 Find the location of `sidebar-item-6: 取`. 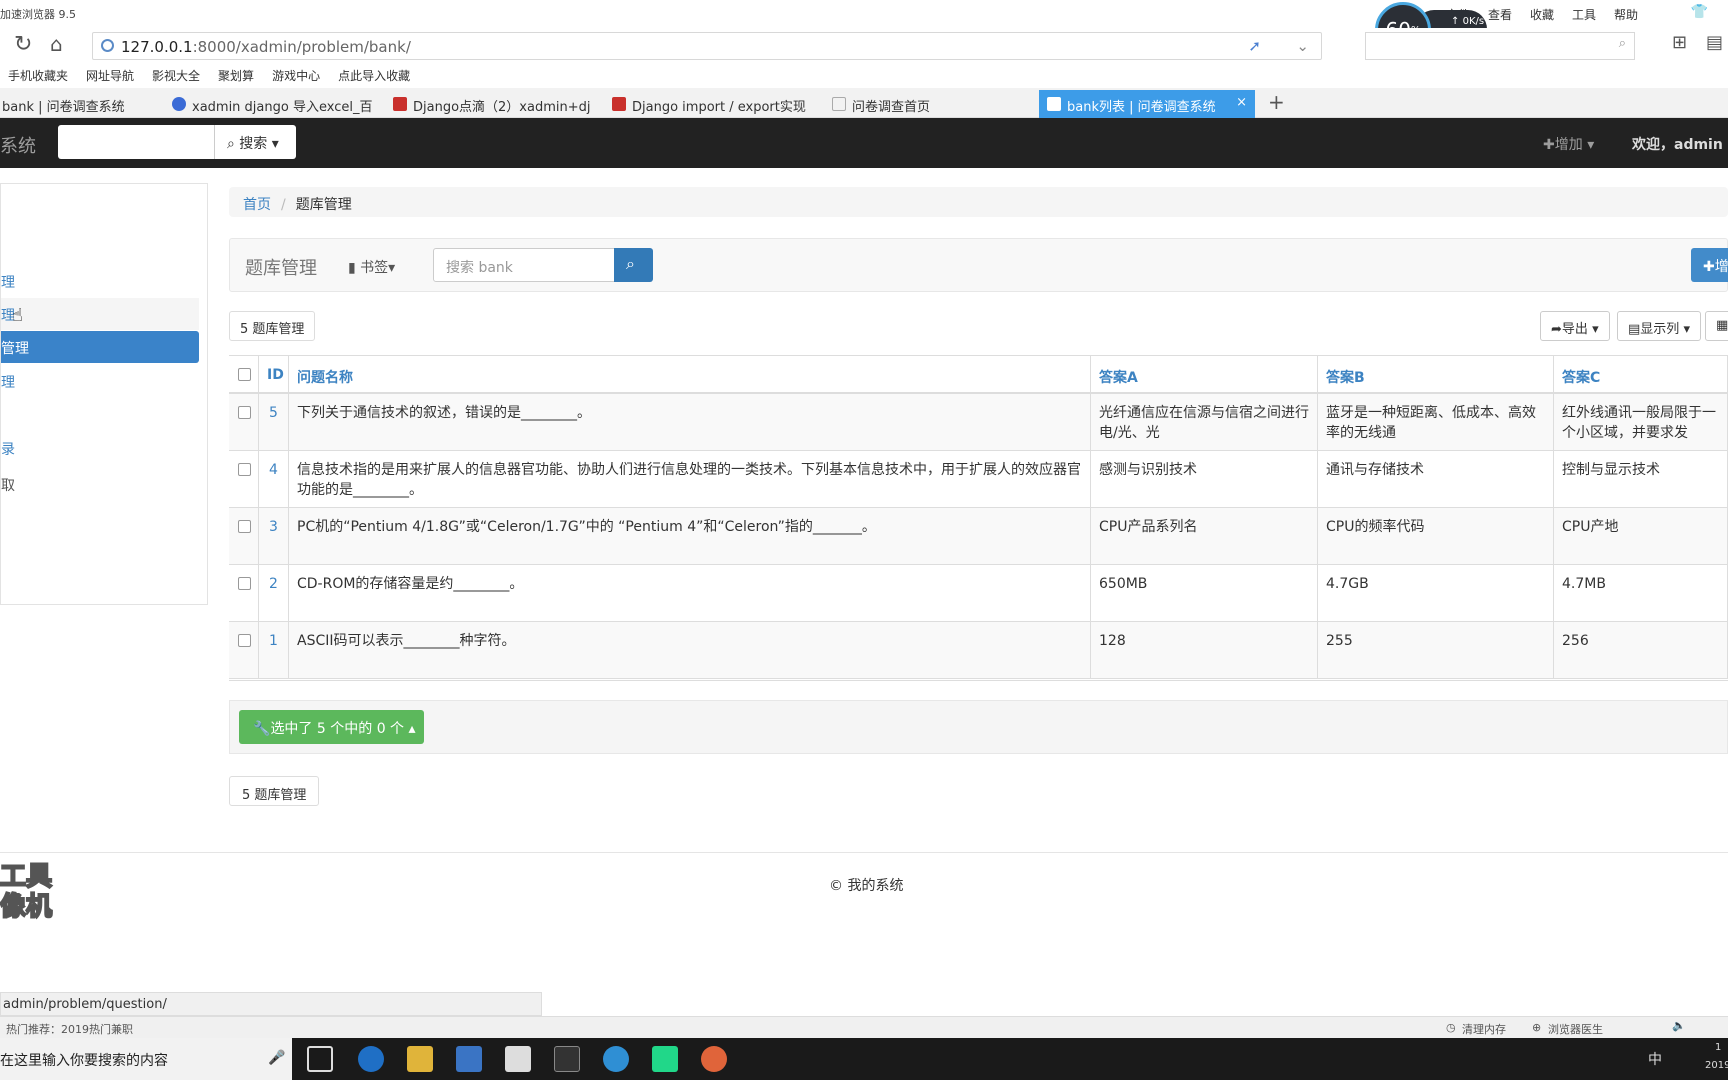

sidebar-item-6: 取 is located at coordinates (100, 484).